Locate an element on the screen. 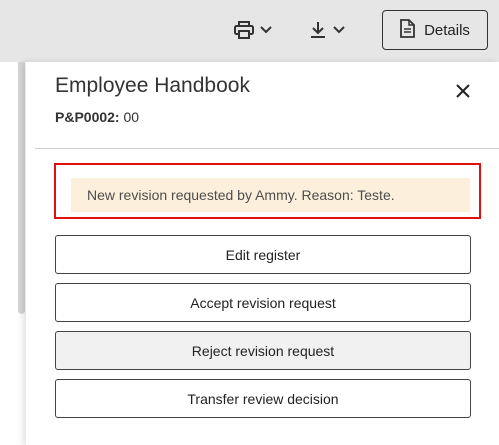 The height and width of the screenshot is (445, 499). download-menu-button is located at coordinates (327, 30).